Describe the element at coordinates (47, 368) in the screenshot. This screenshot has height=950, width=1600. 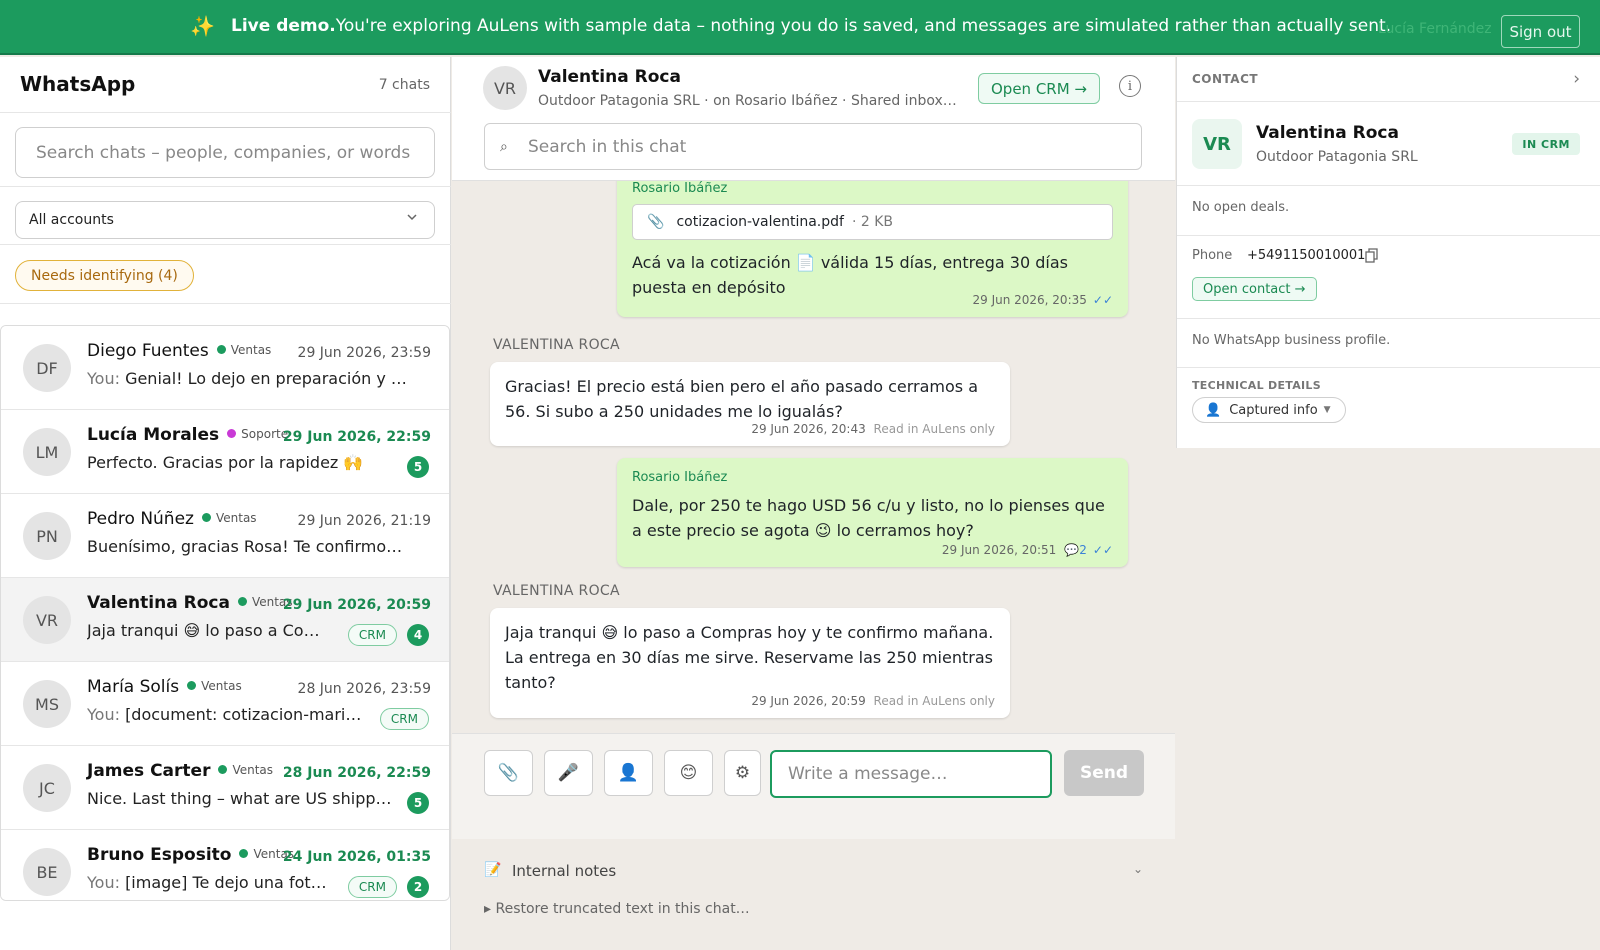
I see `avatar: DF` at that location.